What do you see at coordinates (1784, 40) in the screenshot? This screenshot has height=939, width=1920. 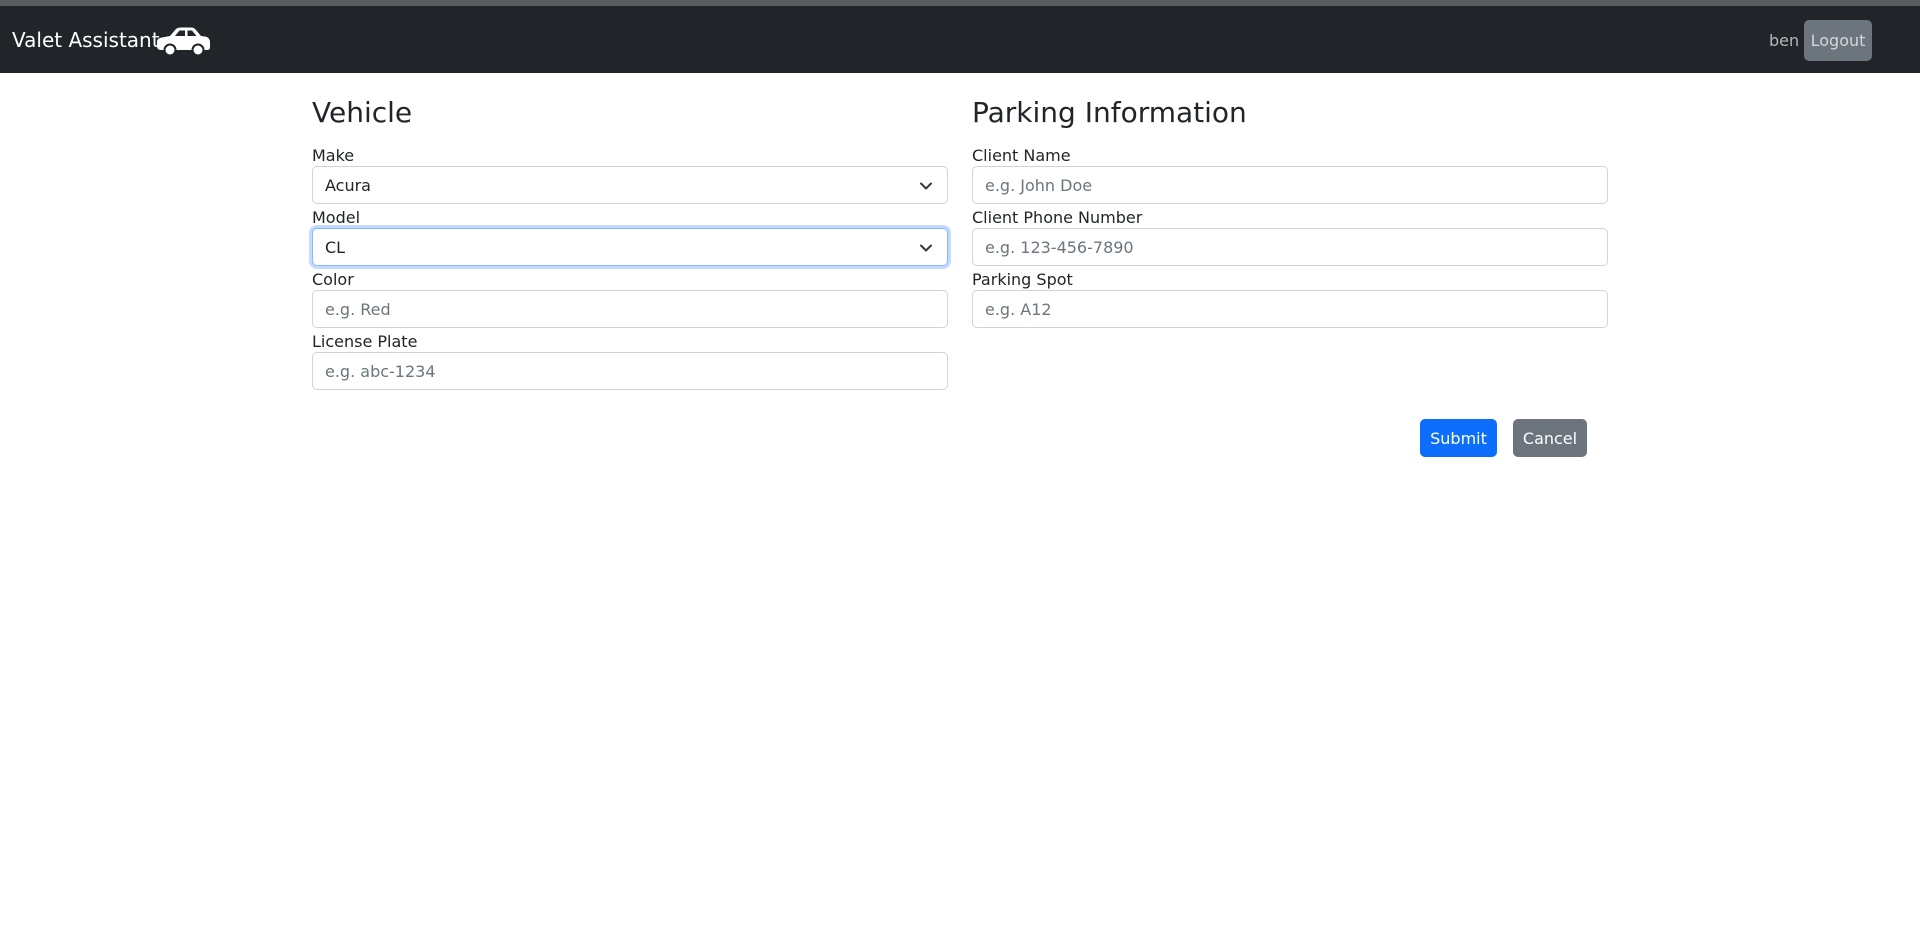 I see `current-username: ben` at bounding box center [1784, 40].